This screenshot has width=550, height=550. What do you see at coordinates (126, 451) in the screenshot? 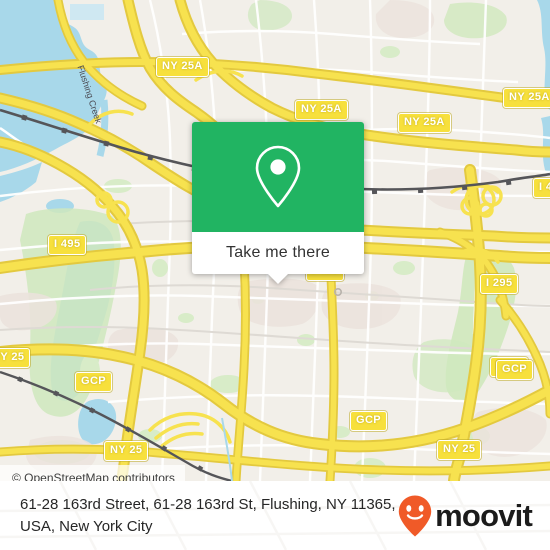
I see `shield-ny-25-2: NY 25` at bounding box center [126, 451].